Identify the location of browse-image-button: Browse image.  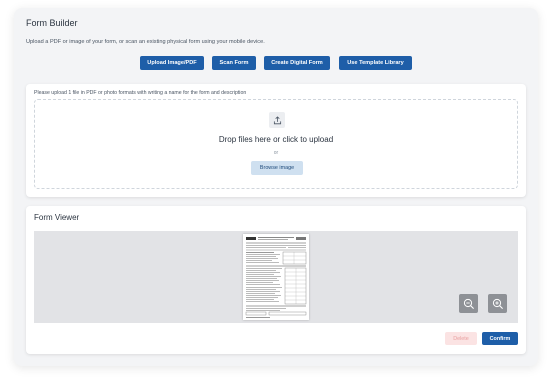
(277, 168).